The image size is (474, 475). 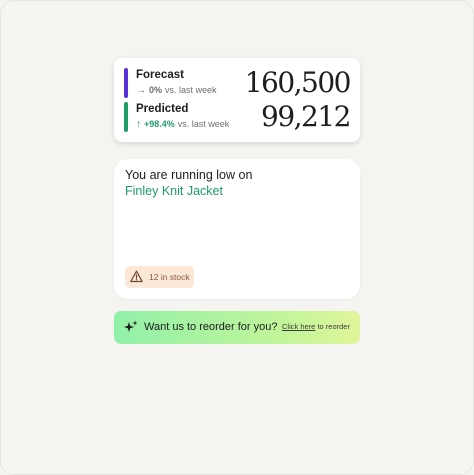 I want to click on metric-row-forecast: Forecast → 0% vs. last week 160,500, so click(x=237, y=84).